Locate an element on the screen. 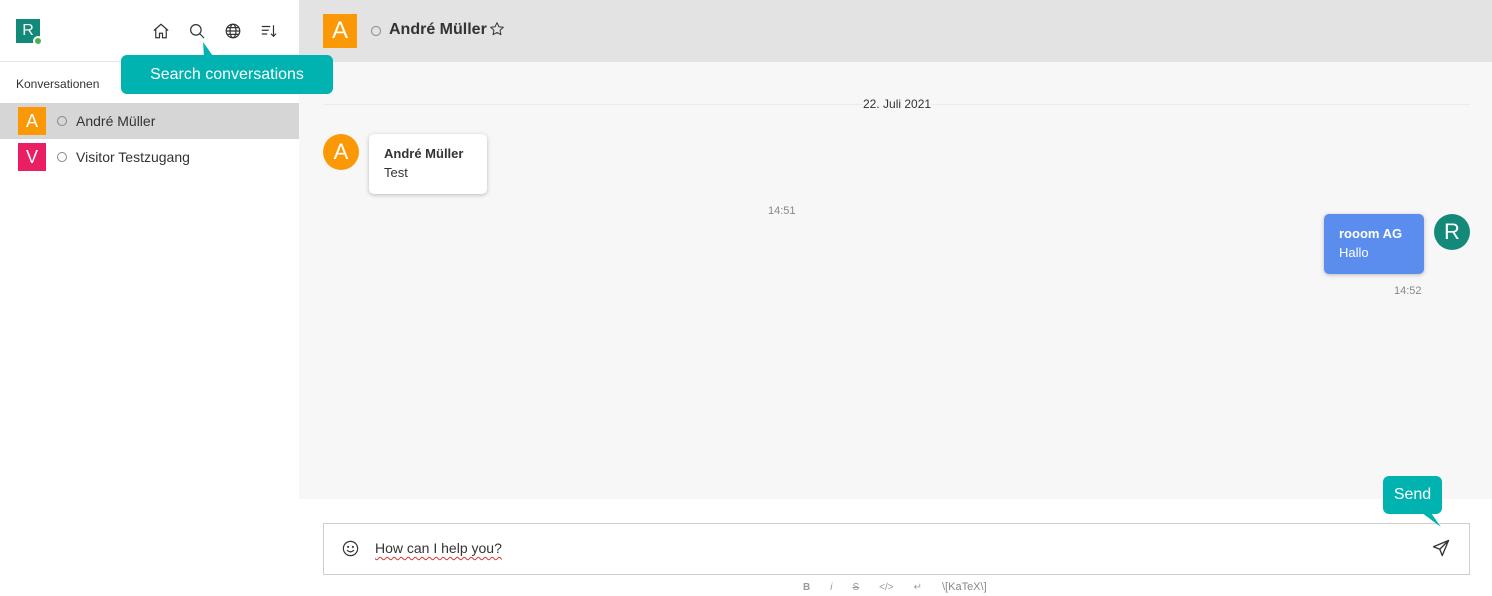 The height and width of the screenshot is (596, 1492). conversations-section-title: Konversationen is located at coordinates (58, 84).